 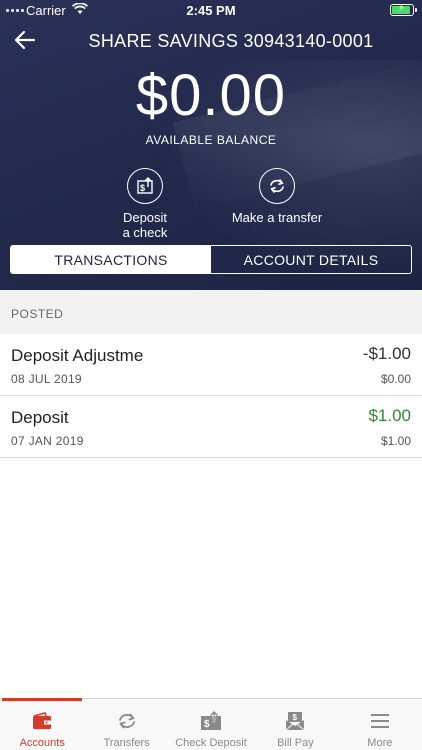 I want to click on tab-bill-pay-label: Bill Pay, so click(x=295, y=743).